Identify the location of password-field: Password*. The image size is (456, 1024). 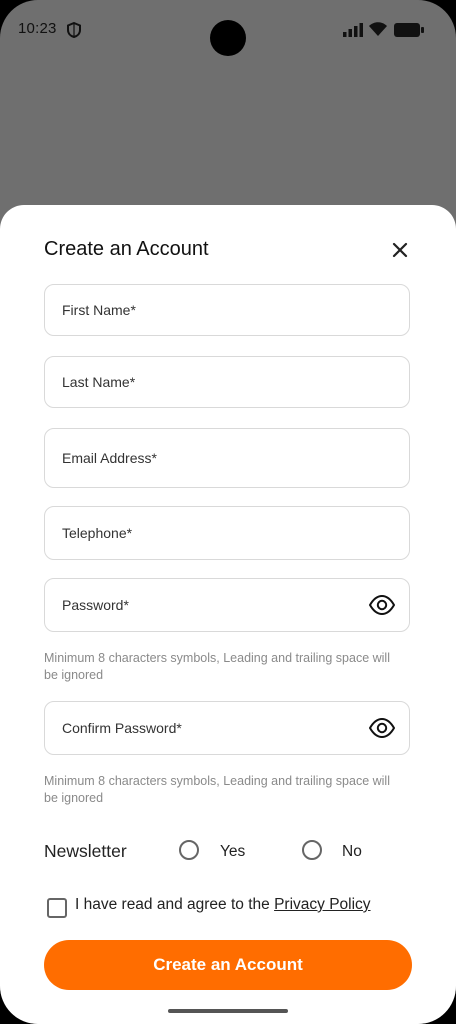
(227, 605).